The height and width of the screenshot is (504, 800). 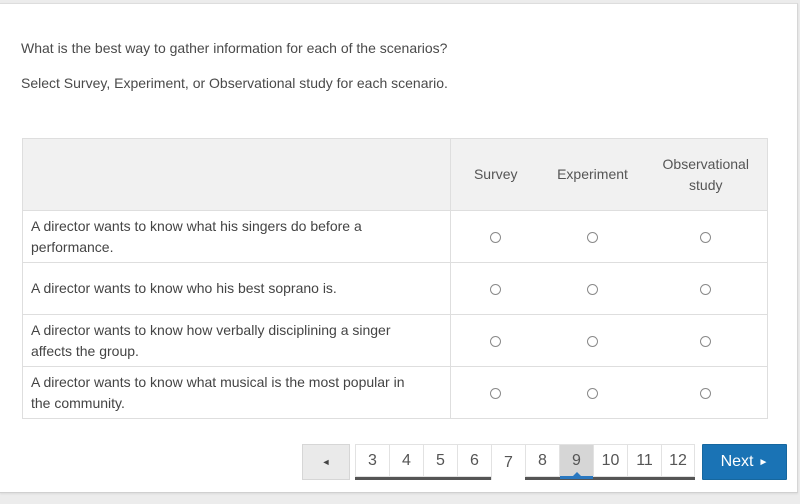 I want to click on header-blank-cell, so click(x=236, y=174).